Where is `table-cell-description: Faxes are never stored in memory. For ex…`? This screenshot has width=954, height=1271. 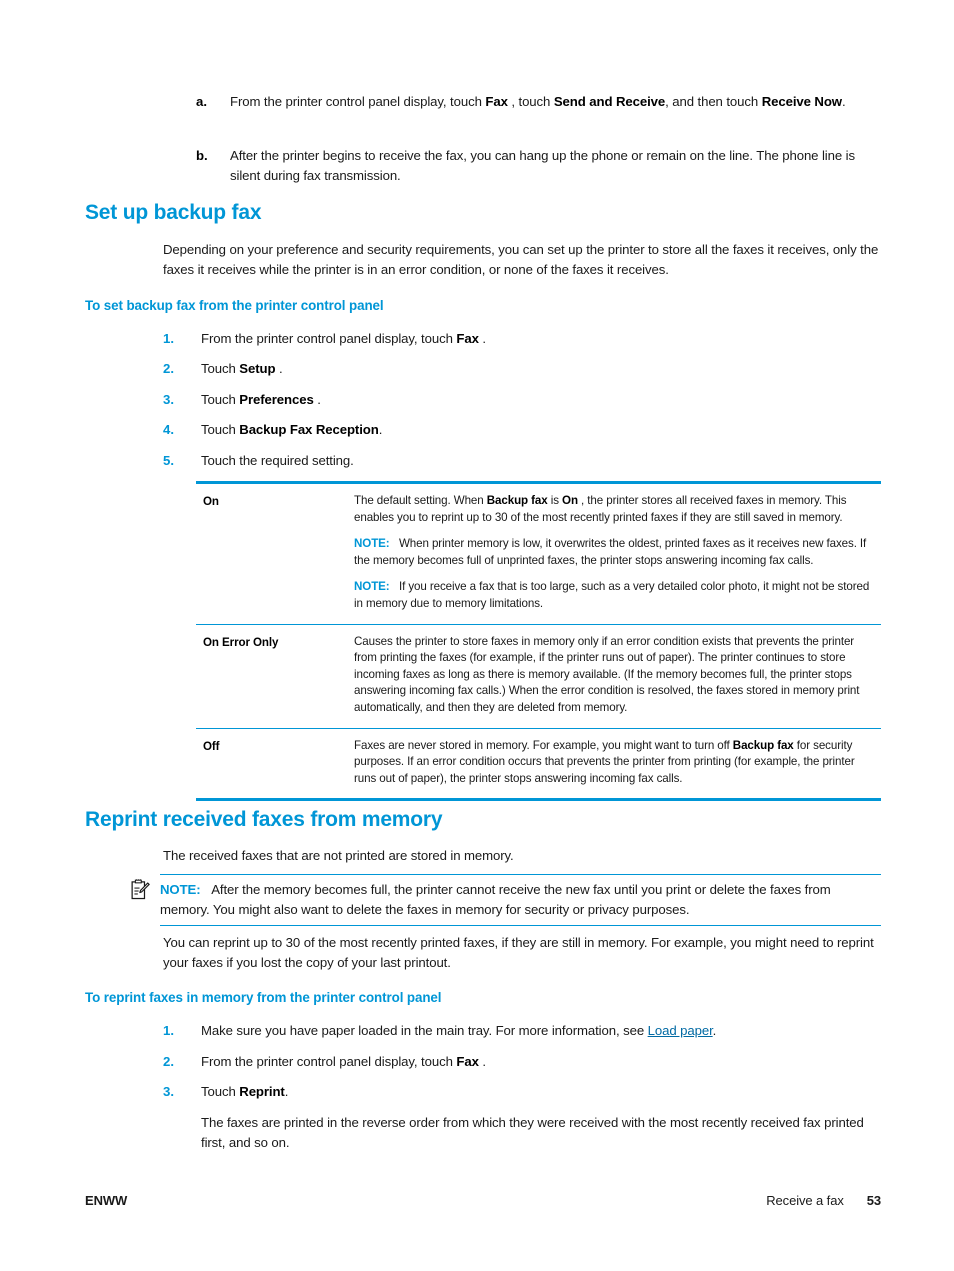 table-cell-description: Faxes are never stored in memory. For ex… is located at coordinates (617, 764).